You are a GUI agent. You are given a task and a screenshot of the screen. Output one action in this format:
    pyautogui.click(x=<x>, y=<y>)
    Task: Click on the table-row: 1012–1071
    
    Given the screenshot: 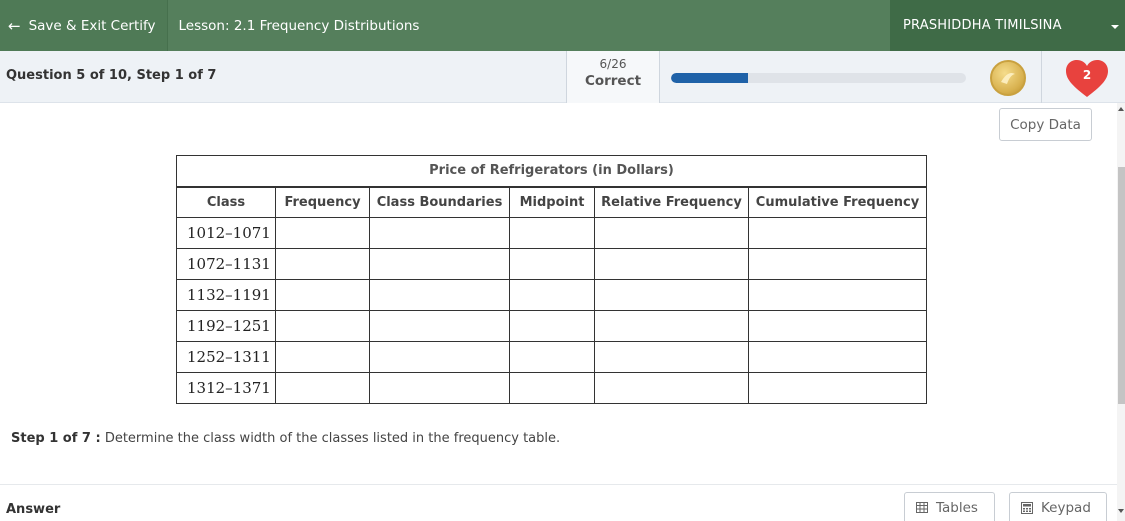 What is the action you would take?
    pyautogui.click(x=551, y=233)
    